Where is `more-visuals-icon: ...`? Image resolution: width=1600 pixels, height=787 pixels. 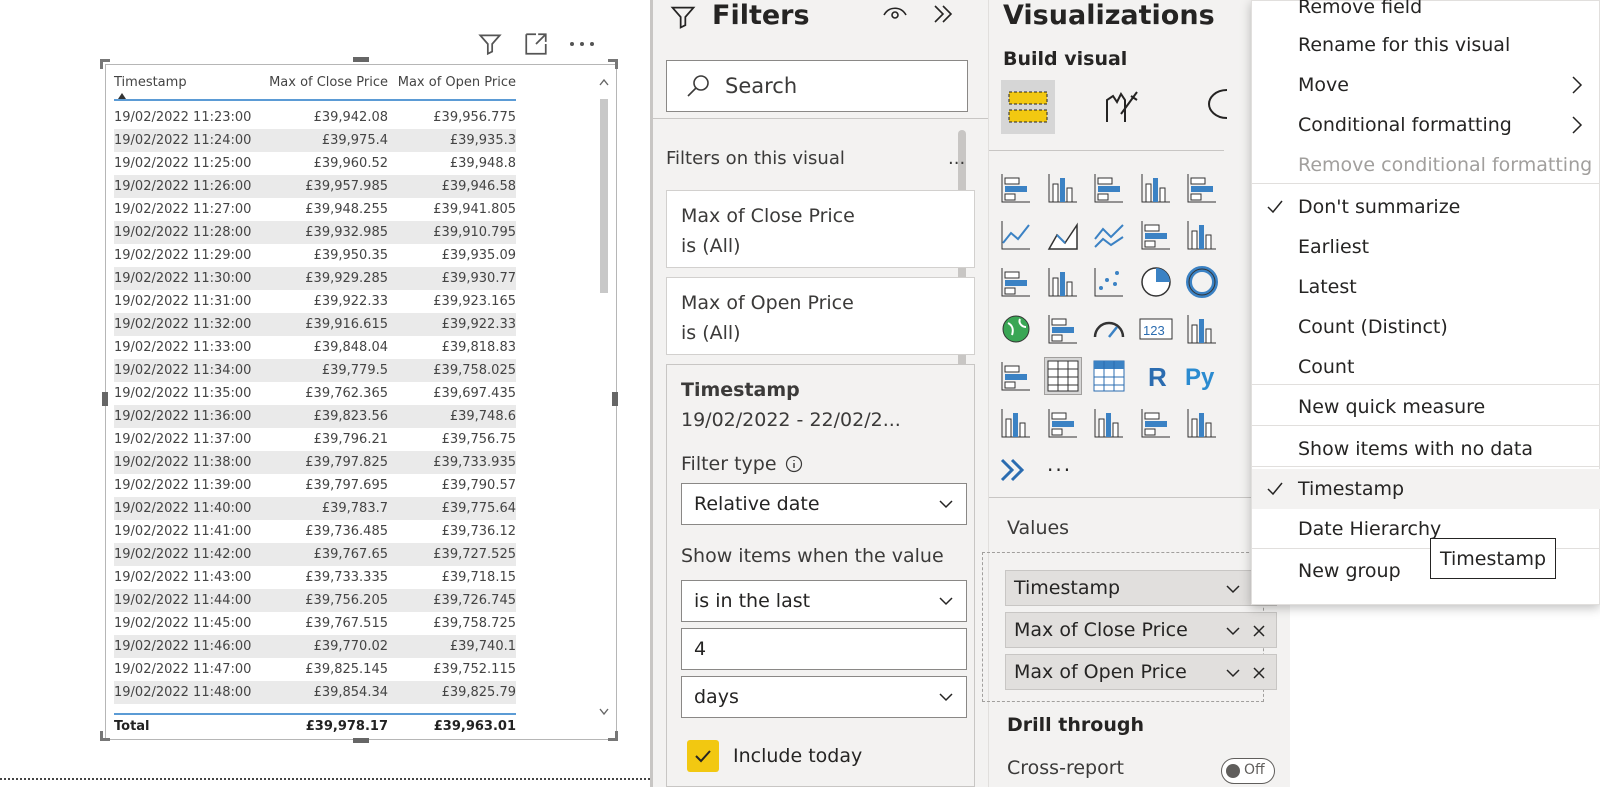 more-visuals-icon: ... is located at coordinates (1059, 464).